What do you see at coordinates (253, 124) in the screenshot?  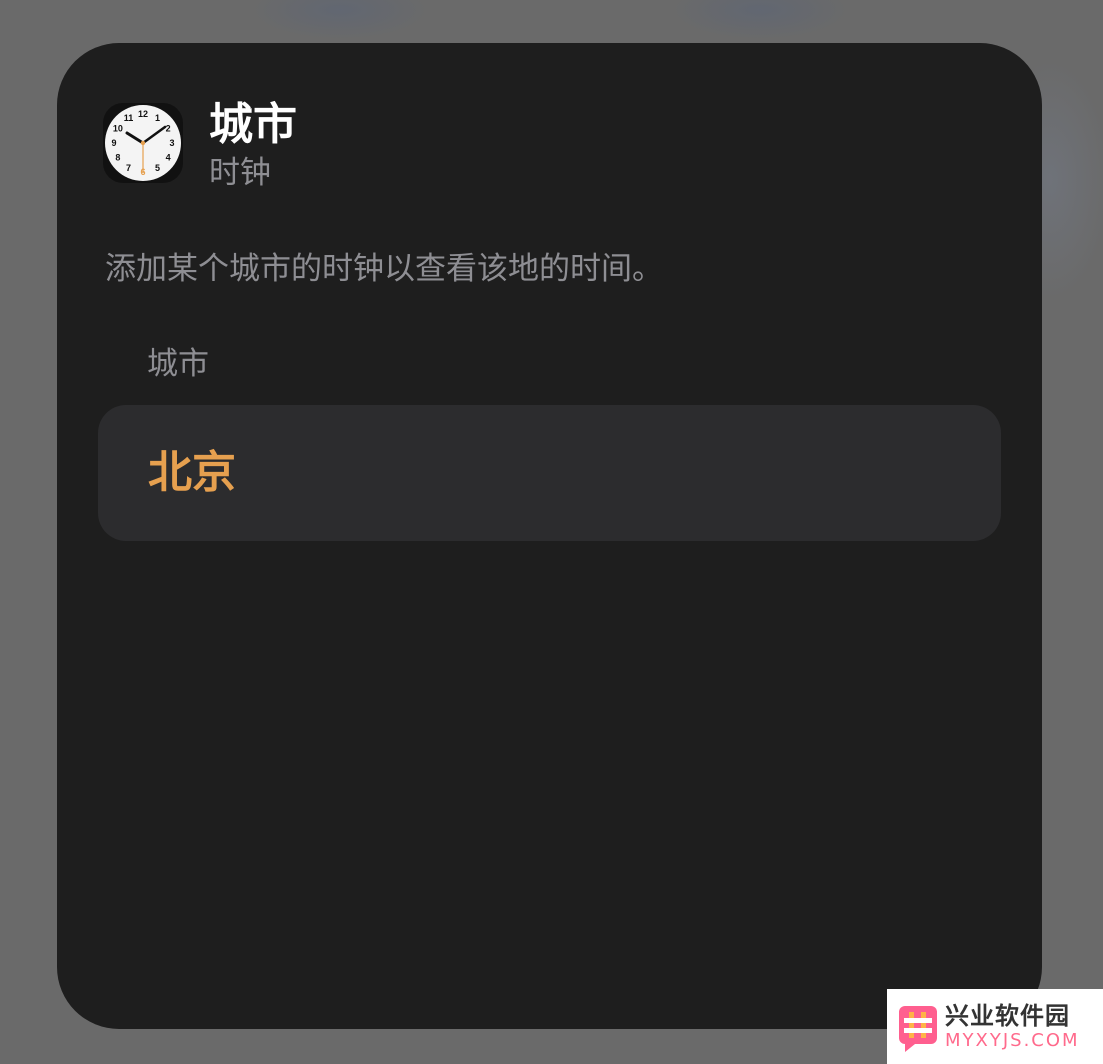 I see `widget-title: 城市` at bounding box center [253, 124].